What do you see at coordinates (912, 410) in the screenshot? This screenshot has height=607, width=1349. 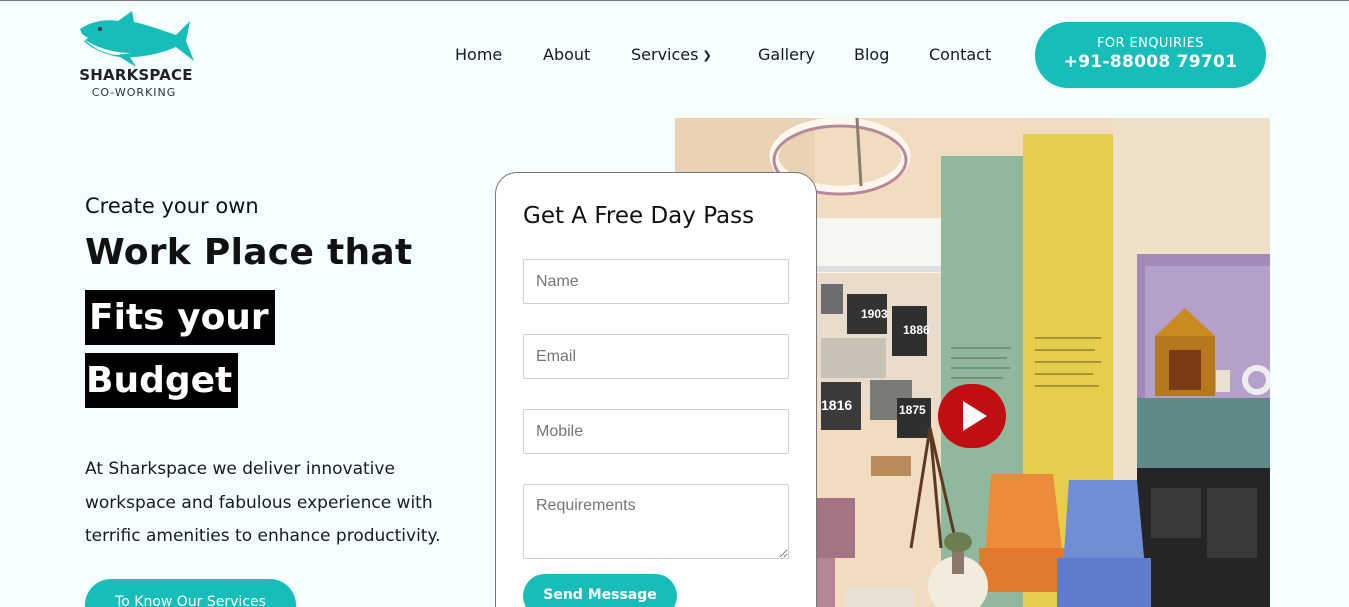 I see `photo-year-1875: 1875` at bounding box center [912, 410].